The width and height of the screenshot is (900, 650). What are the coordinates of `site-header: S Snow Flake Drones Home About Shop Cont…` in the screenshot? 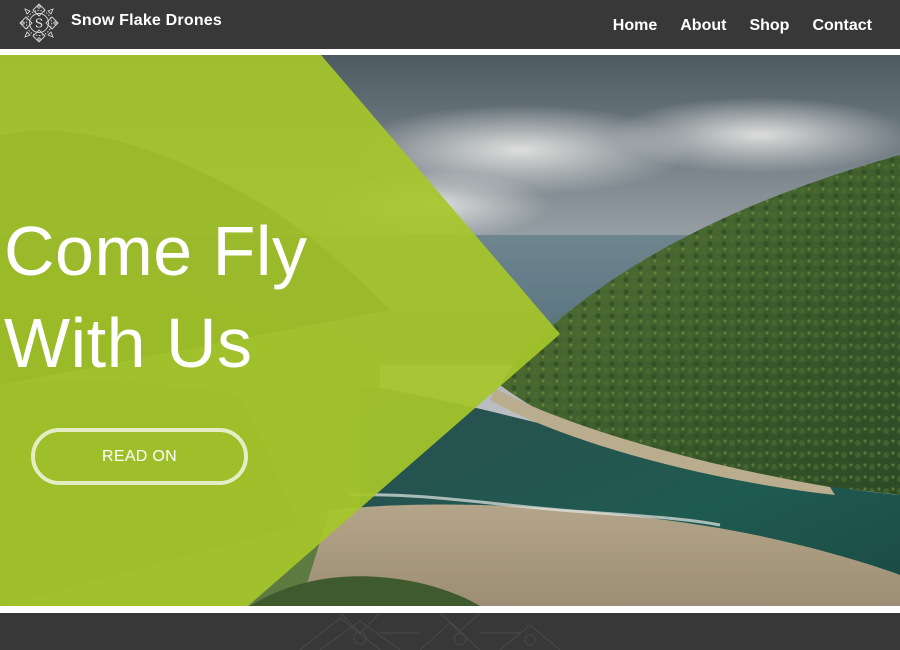 It's located at (450, 24).